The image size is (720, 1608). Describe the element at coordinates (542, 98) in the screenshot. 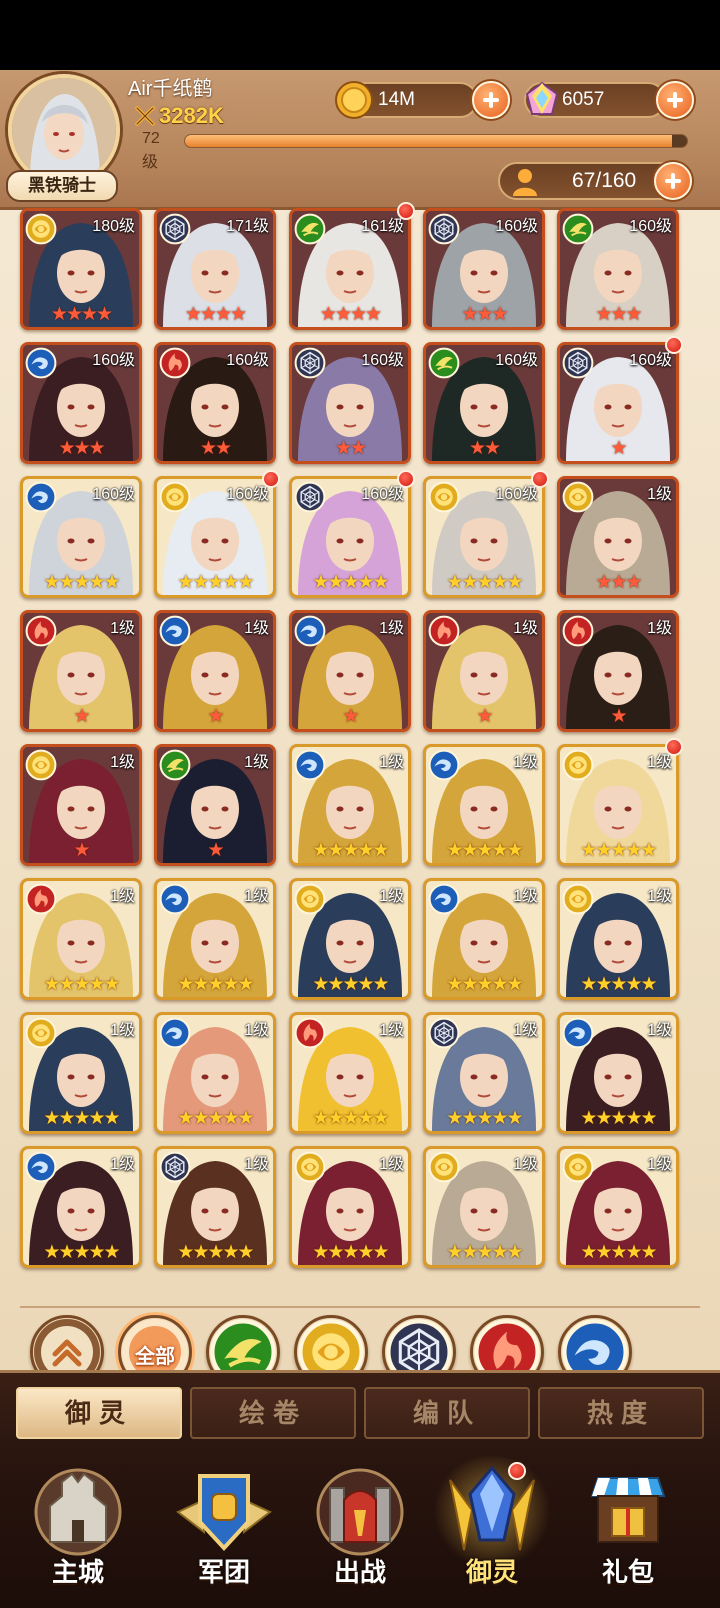

I see `rainbow-crystal-icon` at that location.